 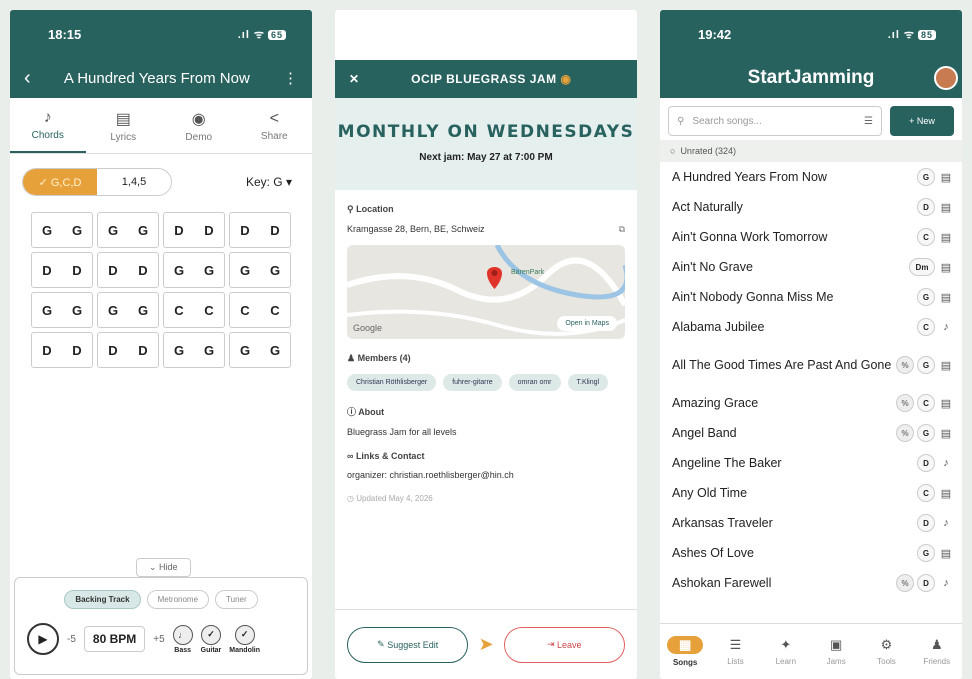 I want to click on play-icon: ▶, so click(x=43, y=639).